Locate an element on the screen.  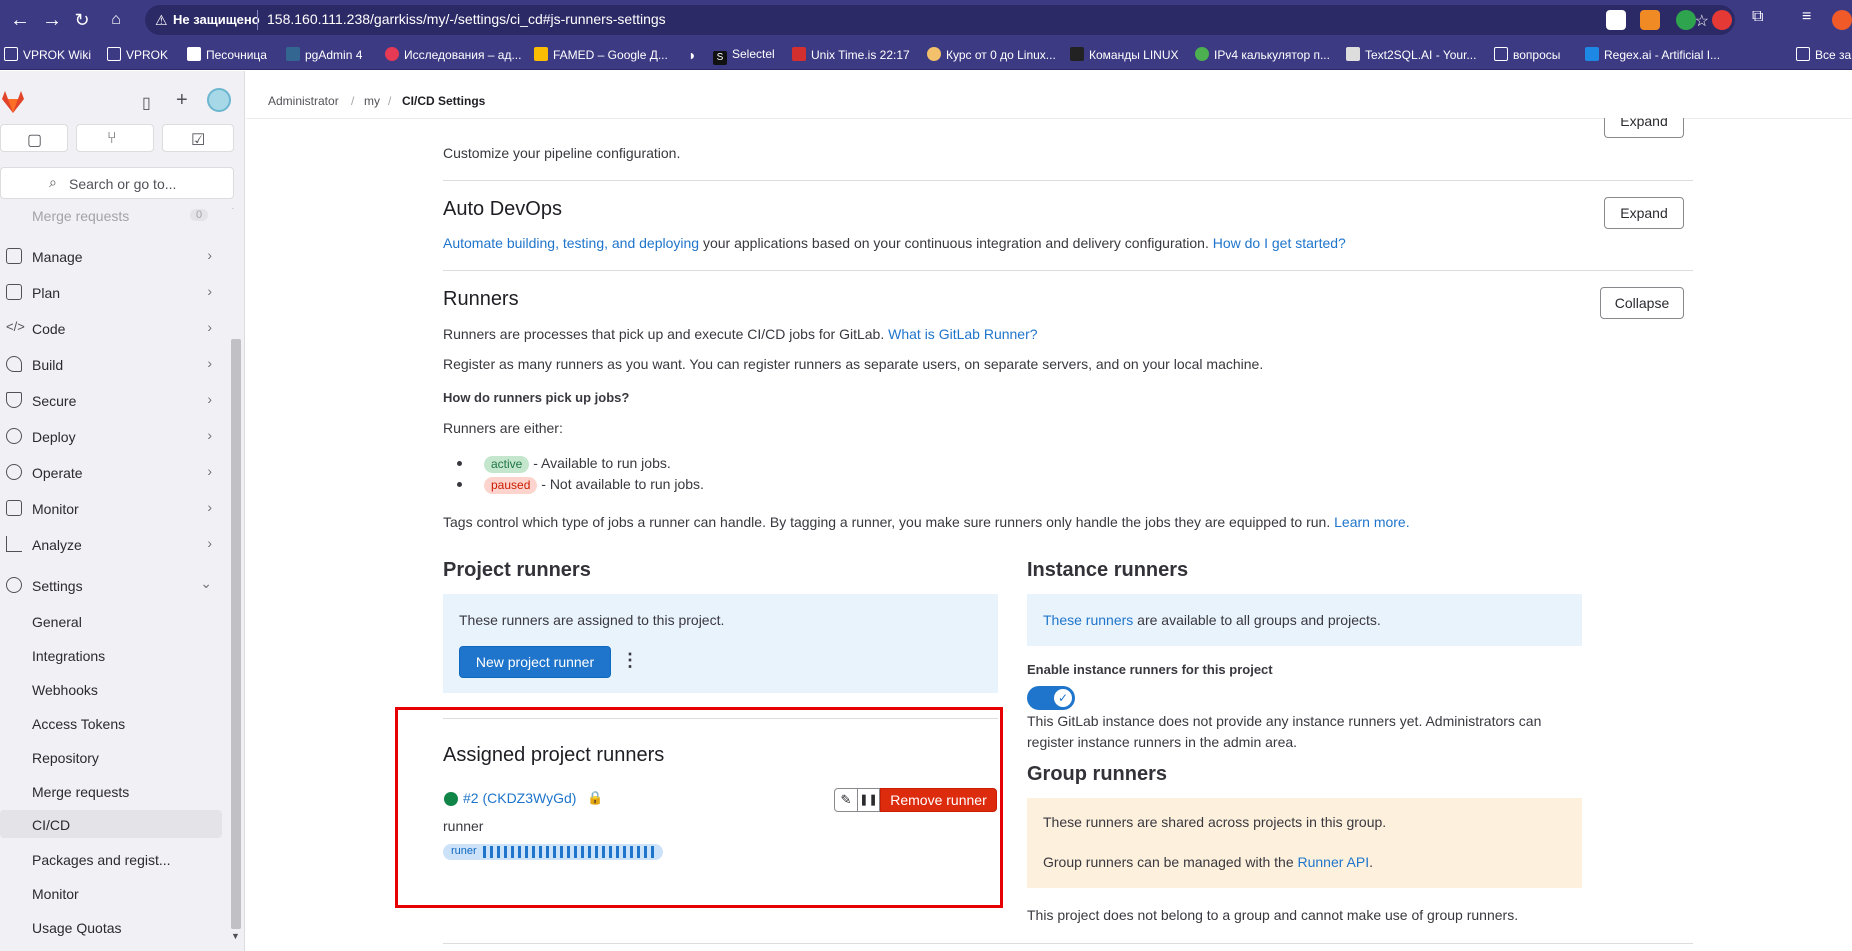
settings-sub-monitor: Monitor is located at coordinates (111, 893).